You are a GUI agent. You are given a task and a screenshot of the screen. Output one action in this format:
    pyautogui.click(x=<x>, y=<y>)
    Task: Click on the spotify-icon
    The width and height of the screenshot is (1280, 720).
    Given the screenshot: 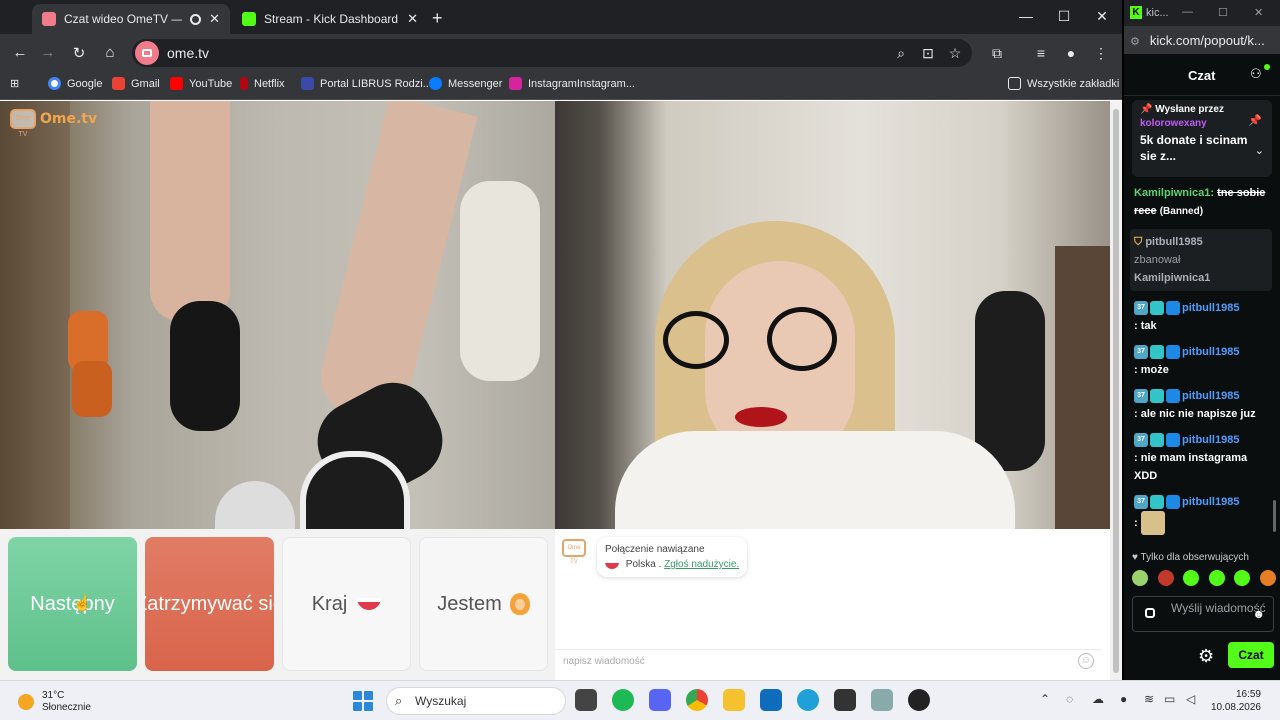 What is the action you would take?
    pyautogui.click(x=623, y=700)
    